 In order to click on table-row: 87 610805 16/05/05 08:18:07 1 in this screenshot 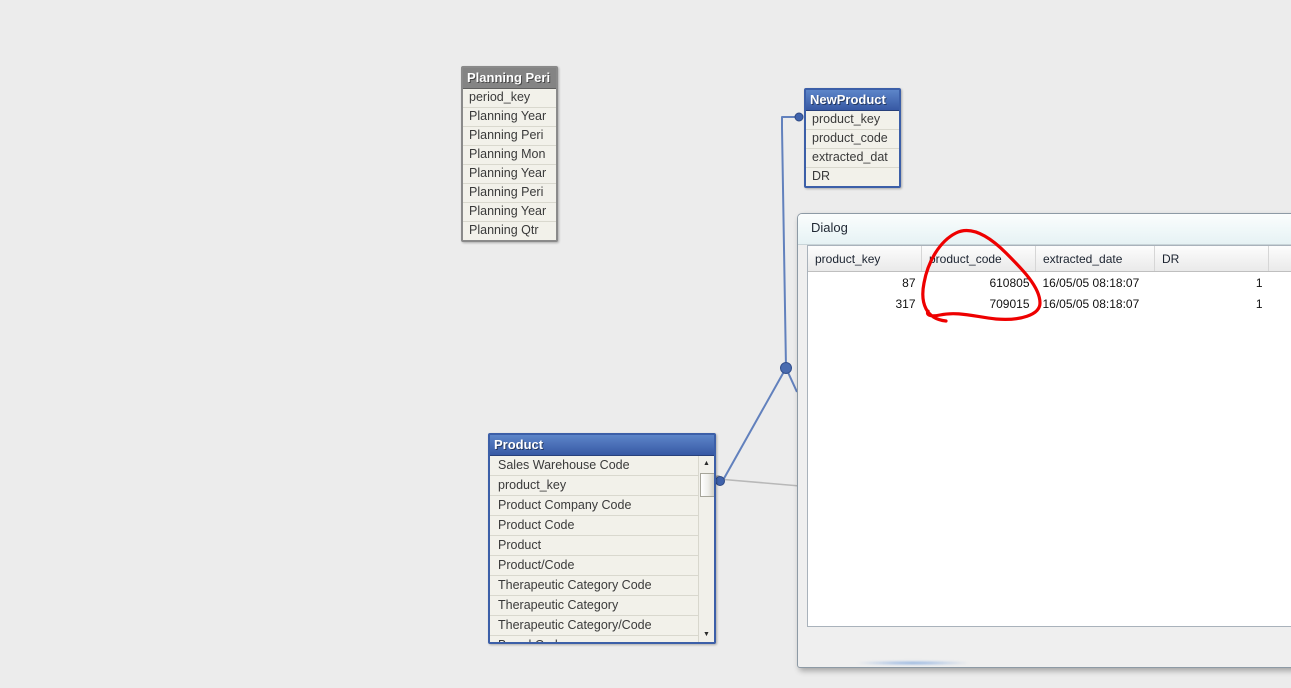, I will do `click(1049, 282)`.